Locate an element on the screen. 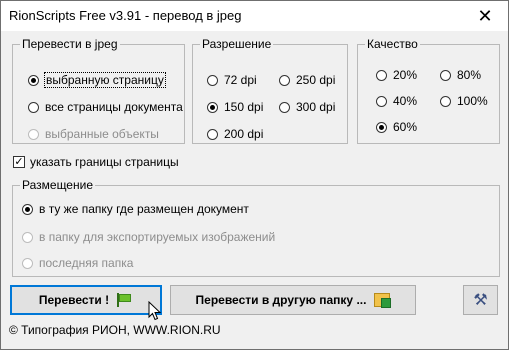 The width and height of the screenshot is (509, 350). radio-250dpi: 250 dpi is located at coordinates (307, 80).